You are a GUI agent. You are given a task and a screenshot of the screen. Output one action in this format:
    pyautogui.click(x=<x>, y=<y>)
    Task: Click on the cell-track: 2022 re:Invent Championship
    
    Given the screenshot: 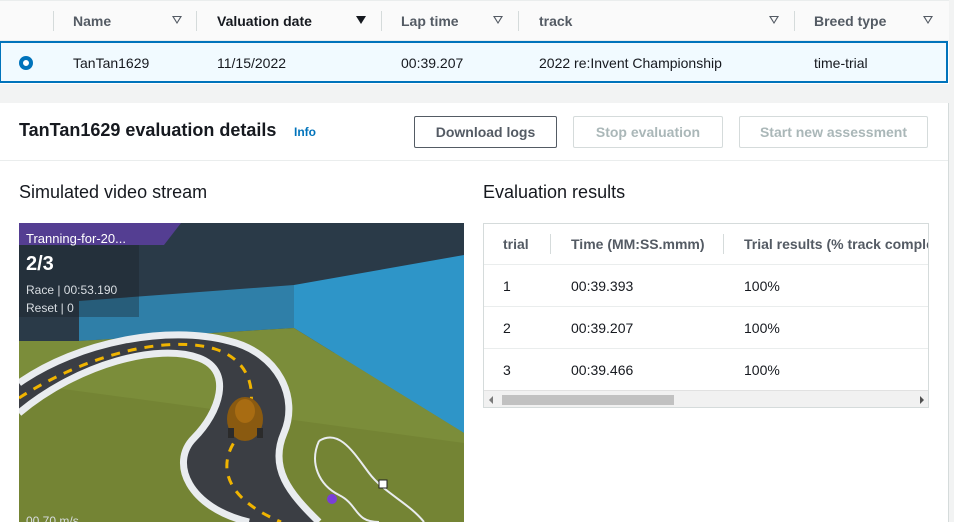 What is the action you would take?
    pyautogui.click(x=630, y=63)
    